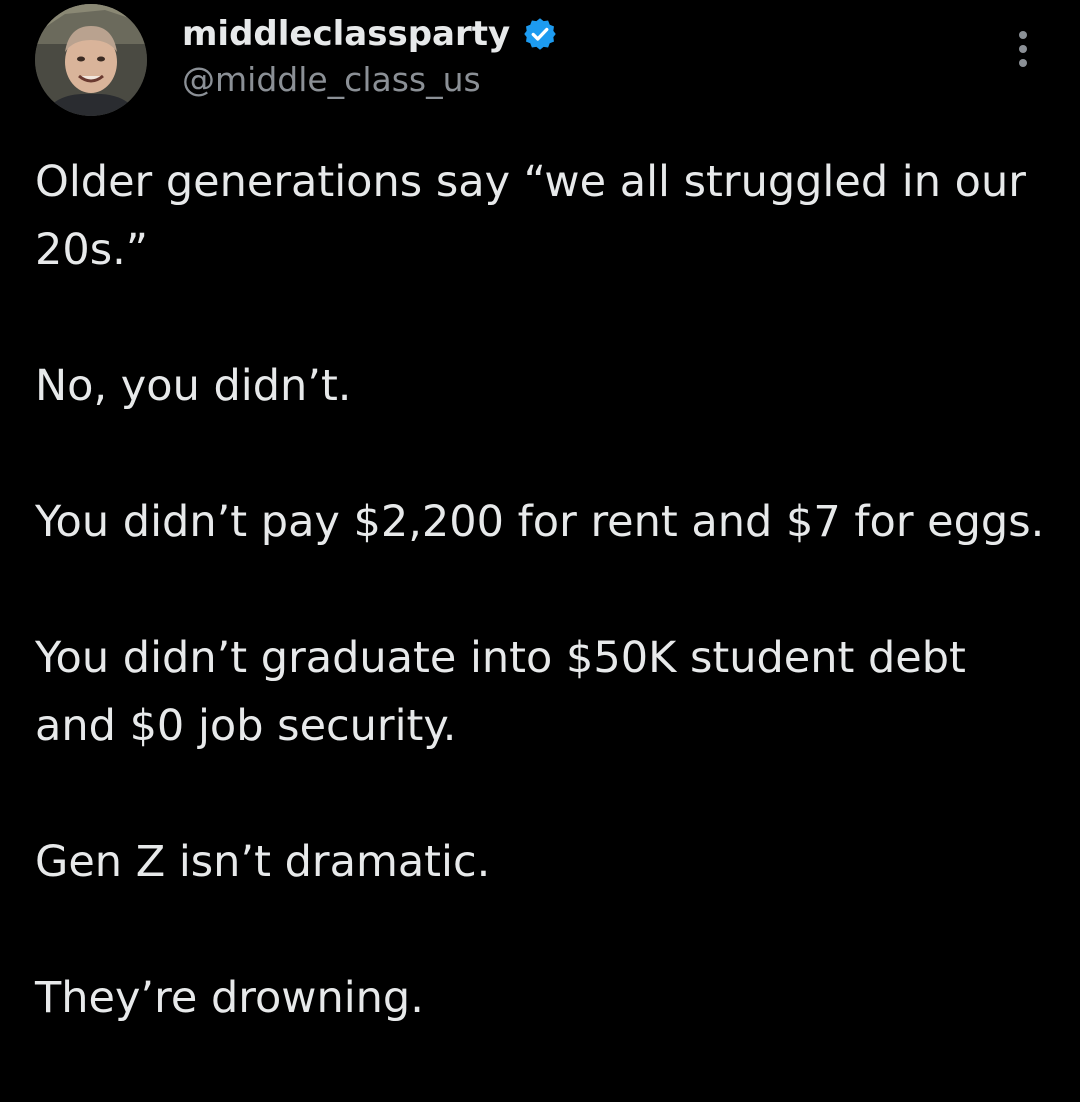 This screenshot has height=1102, width=1080. I want to click on display-name: middleclassparty, so click(346, 34).